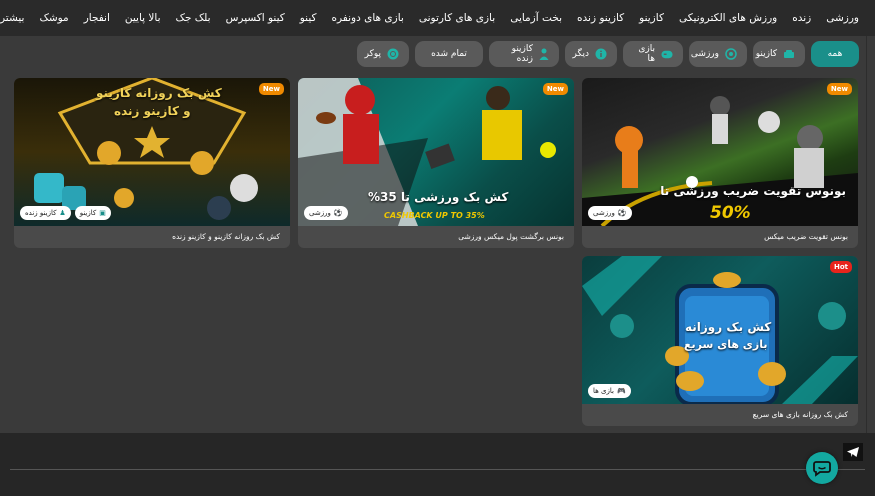 The height and width of the screenshot is (496, 875). What do you see at coordinates (383, 54) in the screenshot?
I see `filter-poker: پوکر` at bounding box center [383, 54].